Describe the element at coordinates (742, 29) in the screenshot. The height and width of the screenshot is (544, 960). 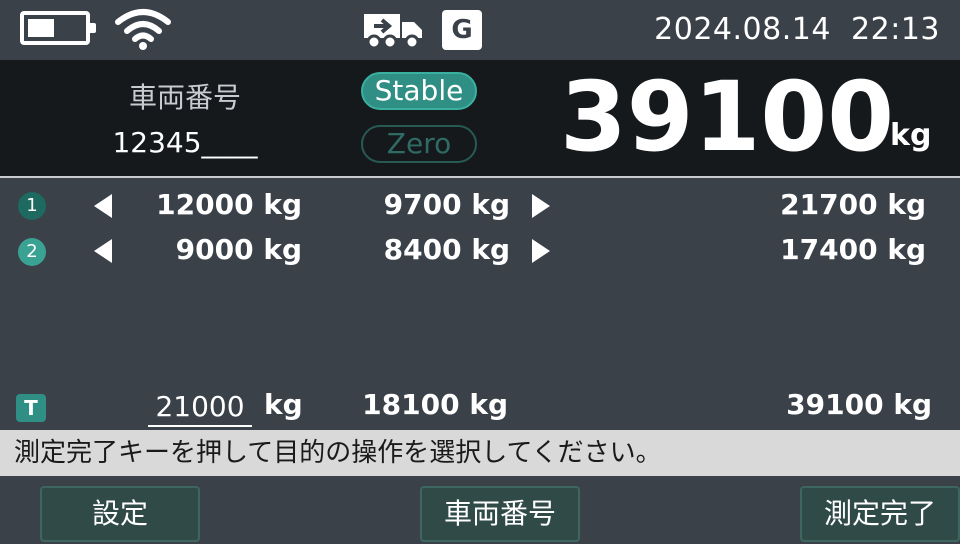
I see `date-text: 2024.08.14` at that location.